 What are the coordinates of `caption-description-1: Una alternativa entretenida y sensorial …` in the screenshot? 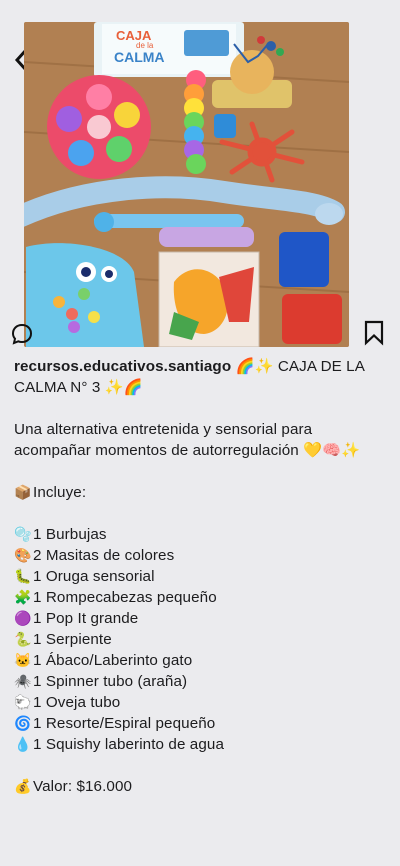 It's located at (163, 429).